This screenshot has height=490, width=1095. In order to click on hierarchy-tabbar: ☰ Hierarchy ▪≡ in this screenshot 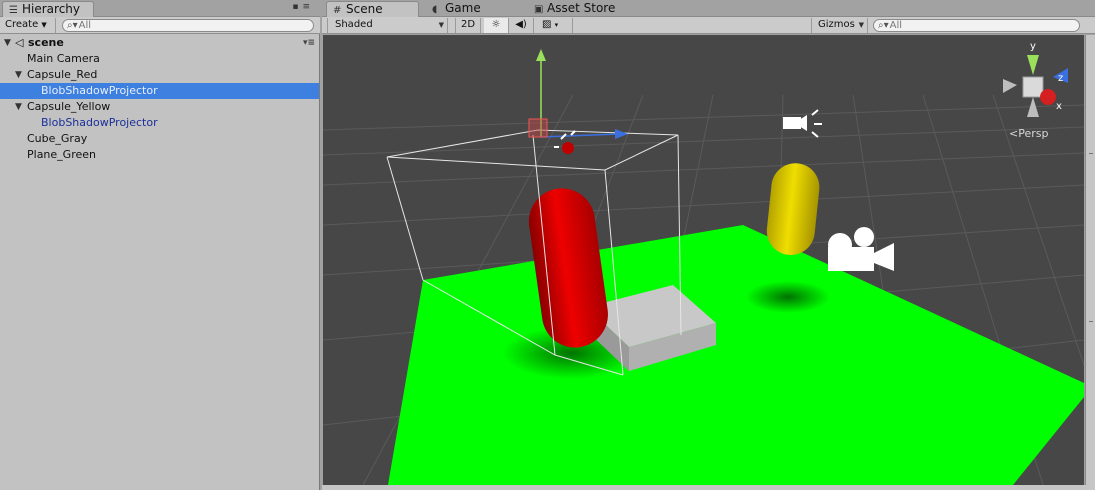, I will do `click(160, 8)`.